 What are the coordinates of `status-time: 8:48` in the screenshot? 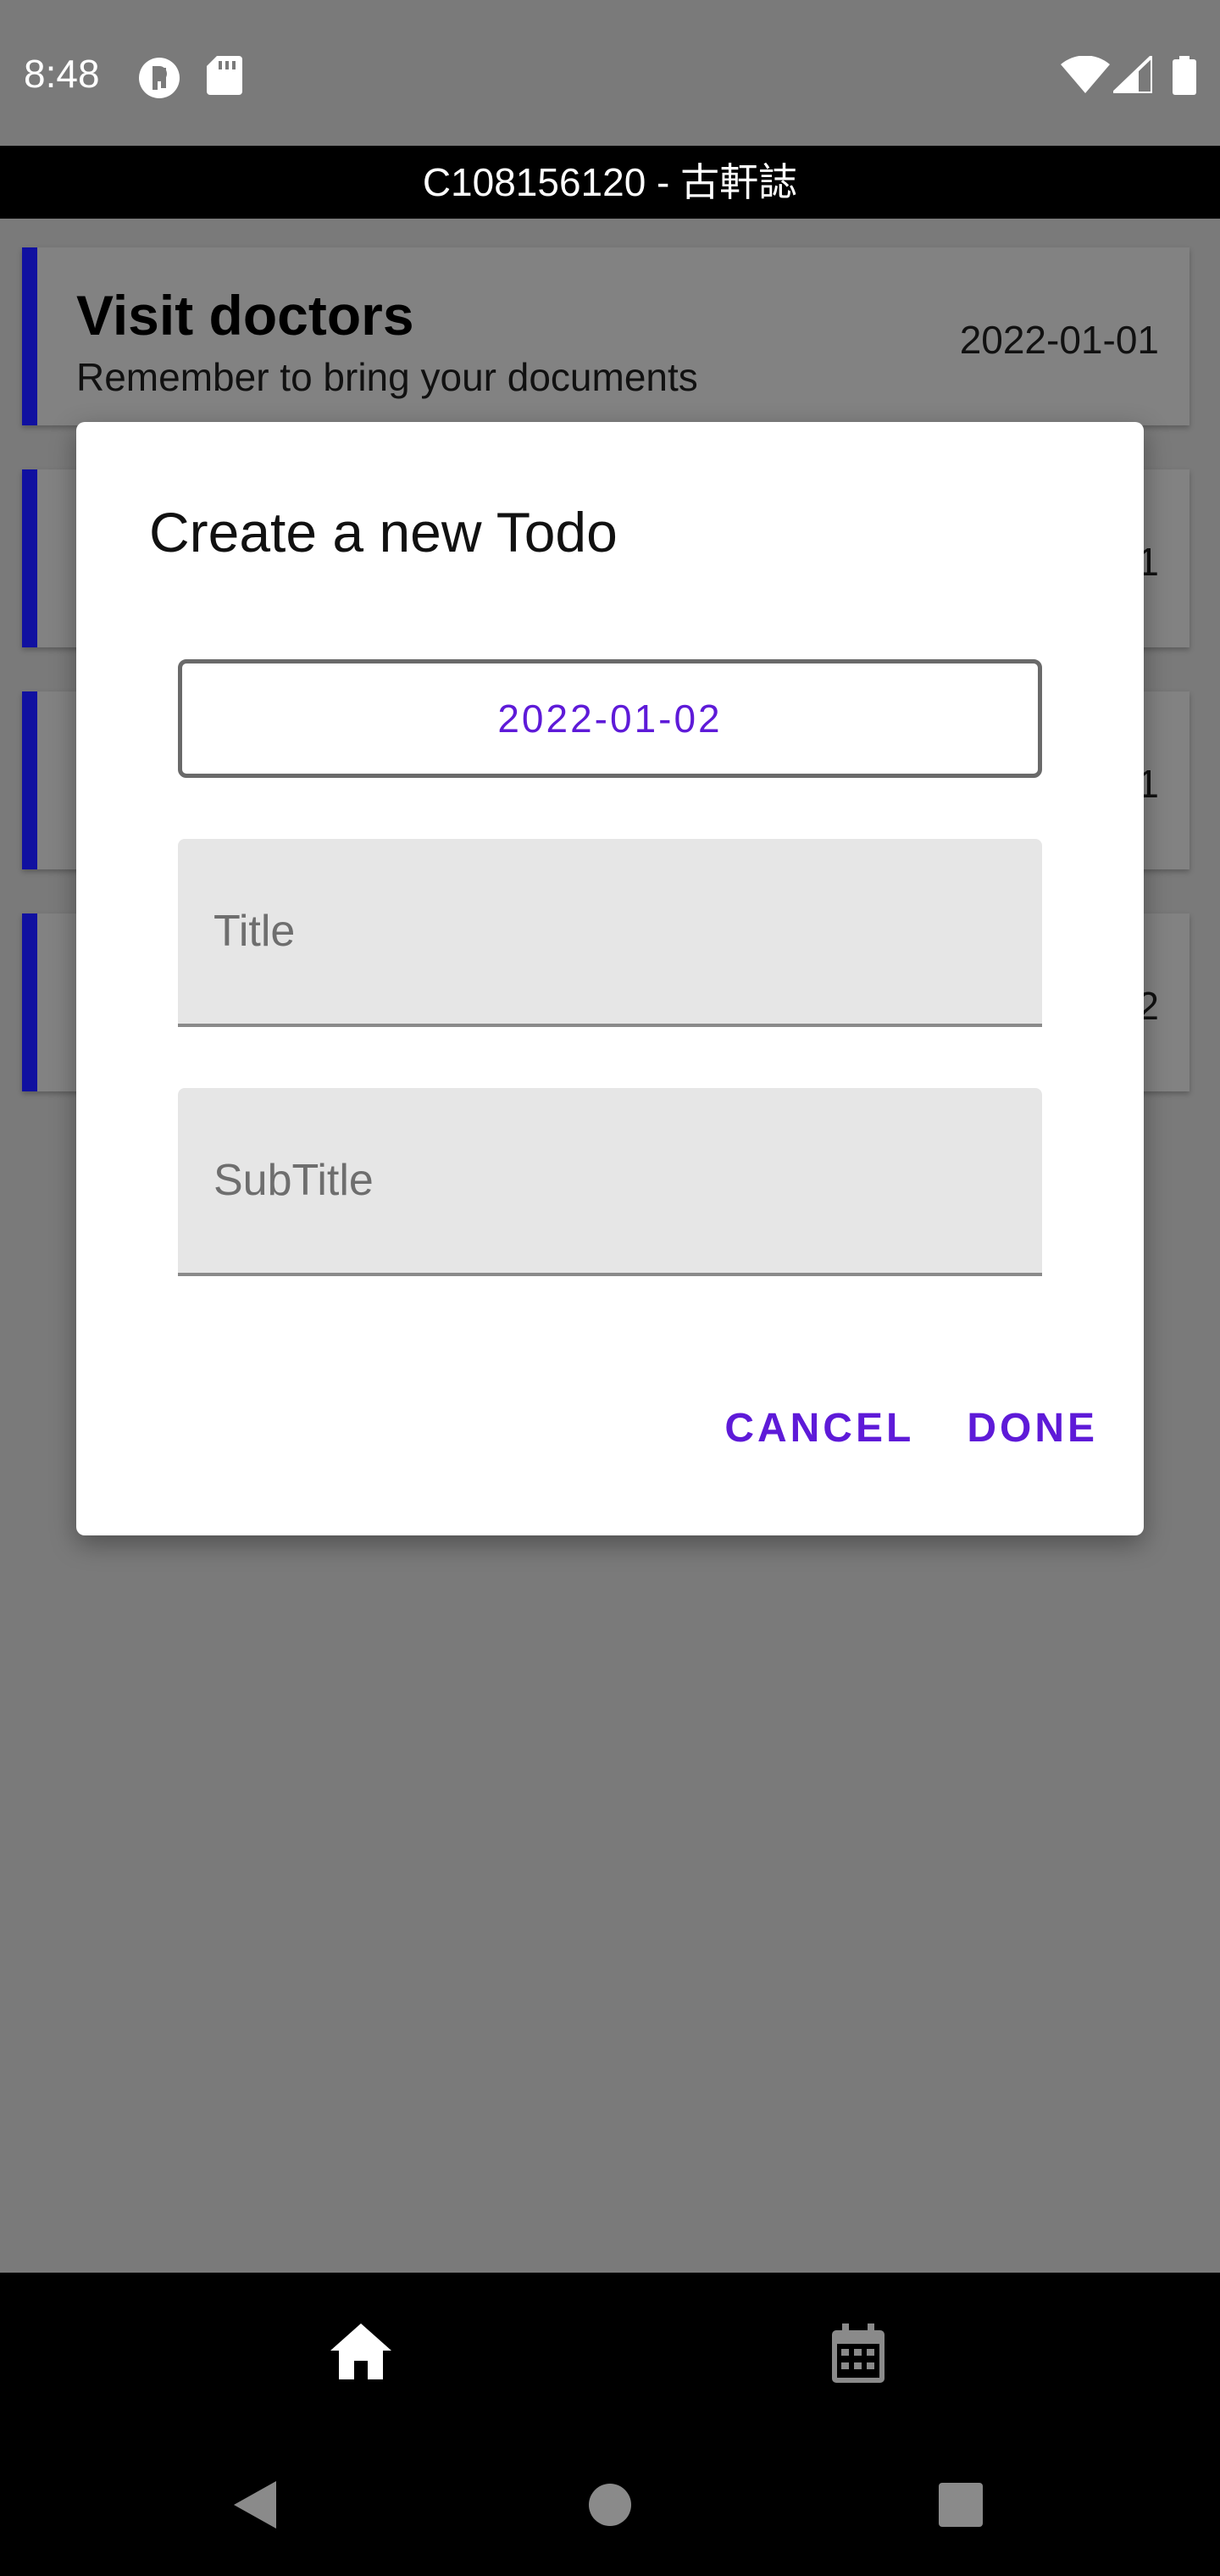 It's located at (62, 74).